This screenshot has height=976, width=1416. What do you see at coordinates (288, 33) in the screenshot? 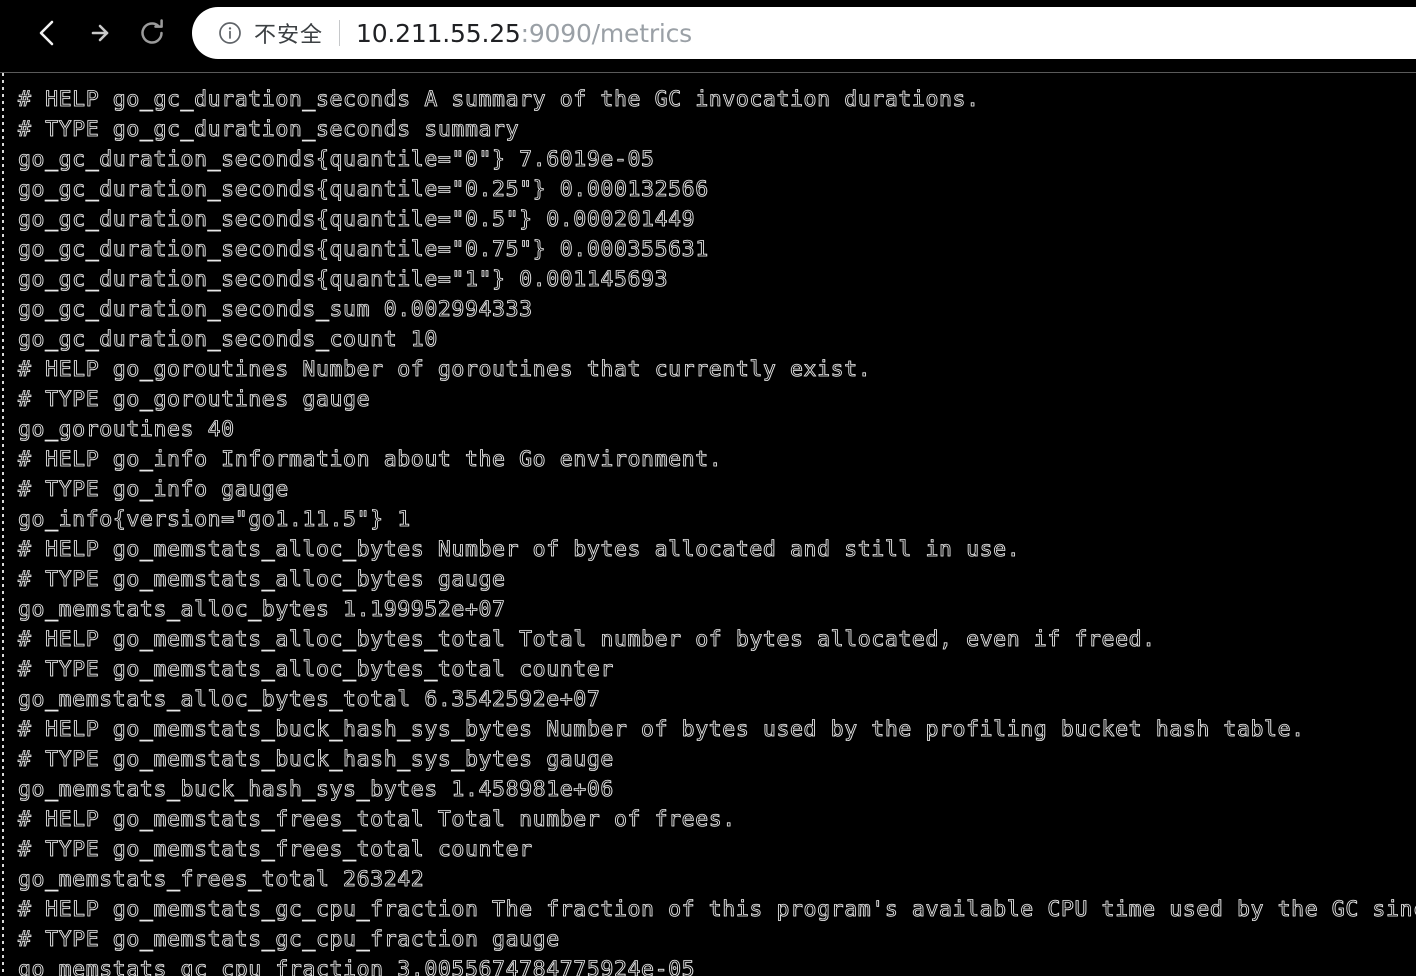
I see `security-status-label: 不安全` at bounding box center [288, 33].